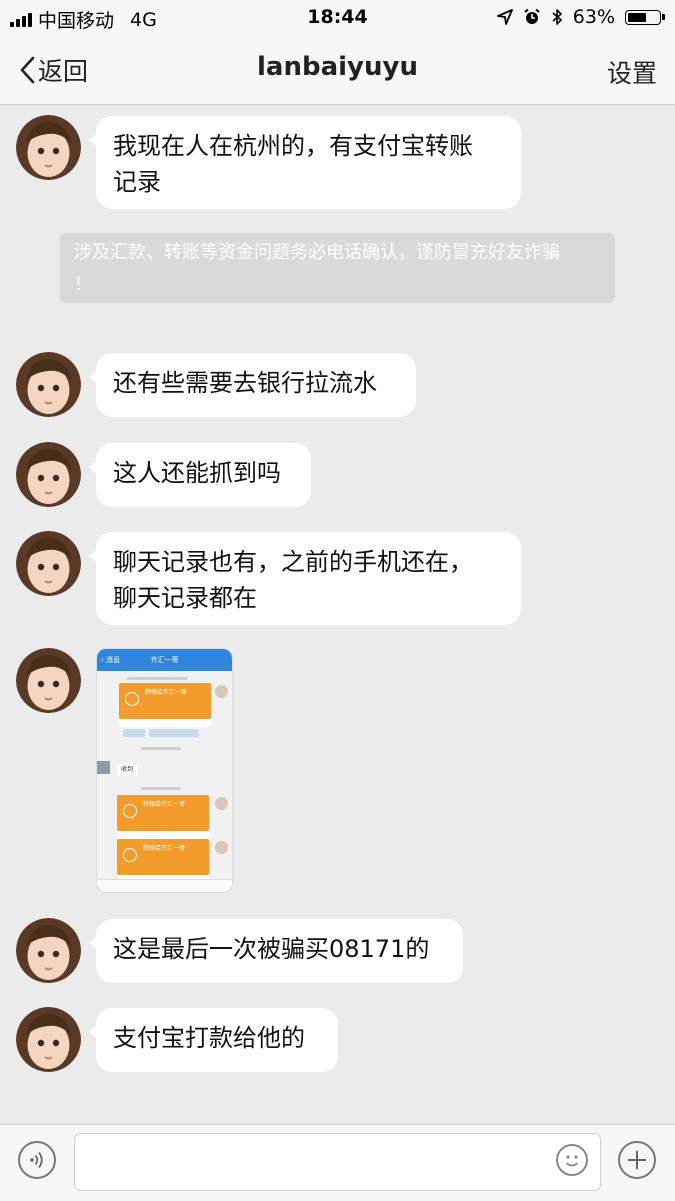  What do you see at coordinates (557, 17) in the screenshot?
I see `bluetooth-icon` at bounding box center [557, 17].